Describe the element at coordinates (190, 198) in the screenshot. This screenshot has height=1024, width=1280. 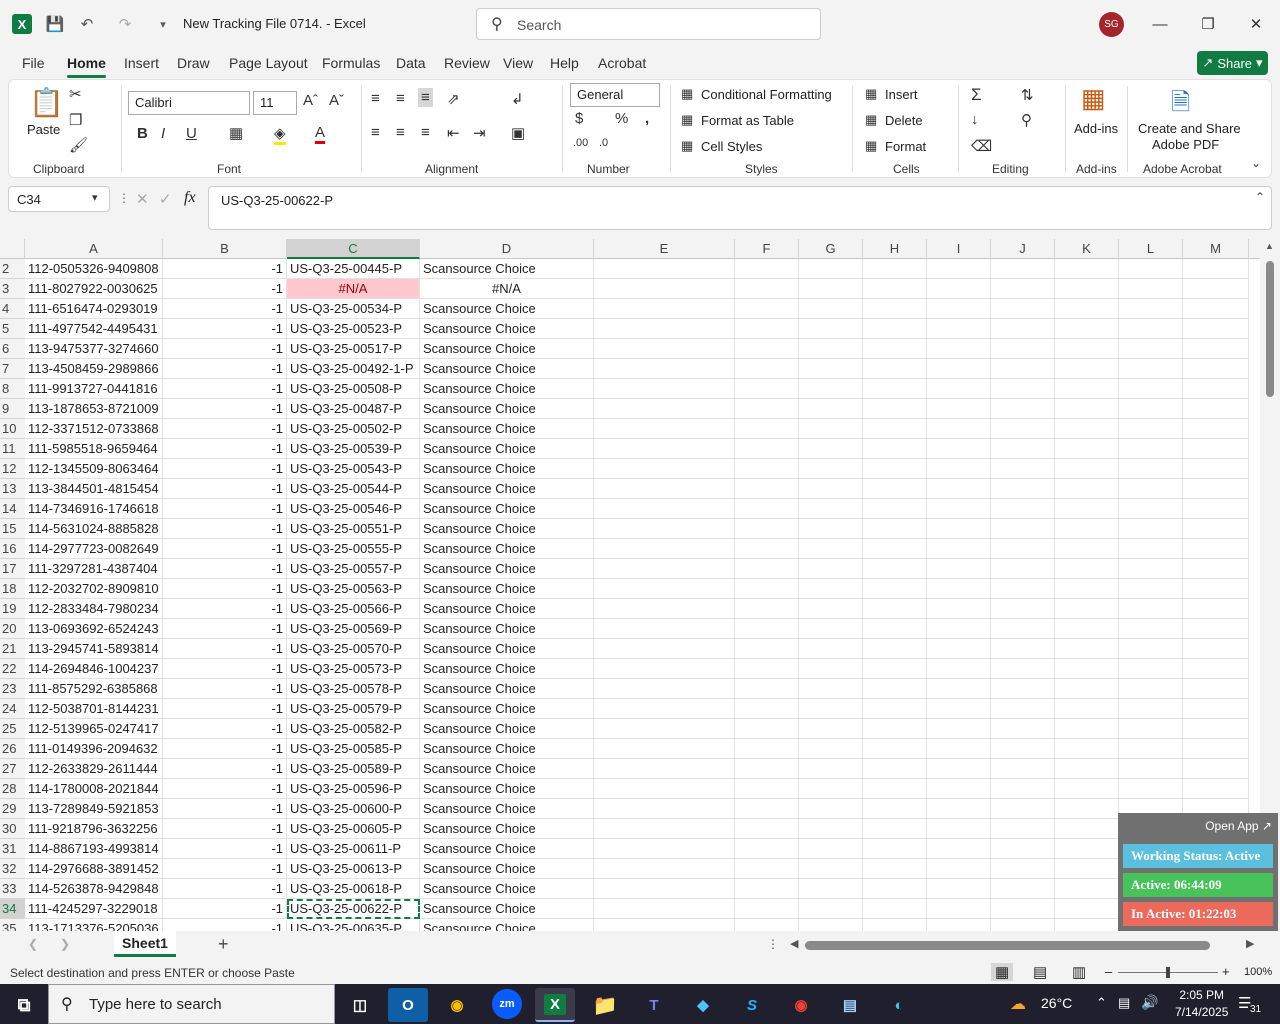
I see `insert-function-icon: fx` at that location.